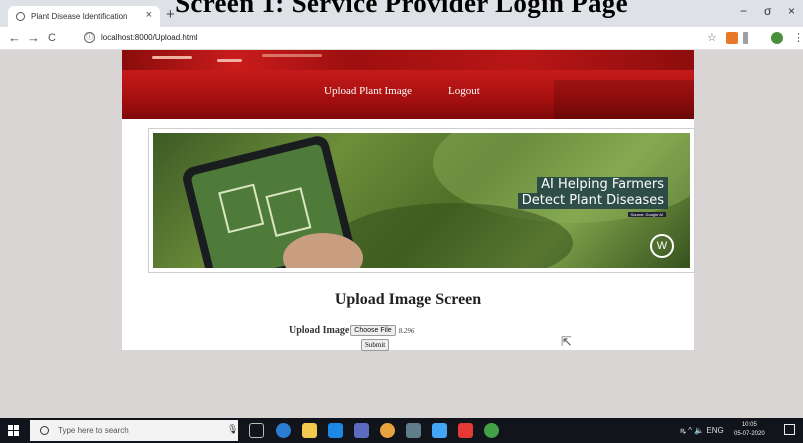 The height and width of the screenshot is (443, 803). What do you see at coordinates (232, 429) in the screenshot?
I see `microphone-icon: 🎙` at bounding box center [232, 429].